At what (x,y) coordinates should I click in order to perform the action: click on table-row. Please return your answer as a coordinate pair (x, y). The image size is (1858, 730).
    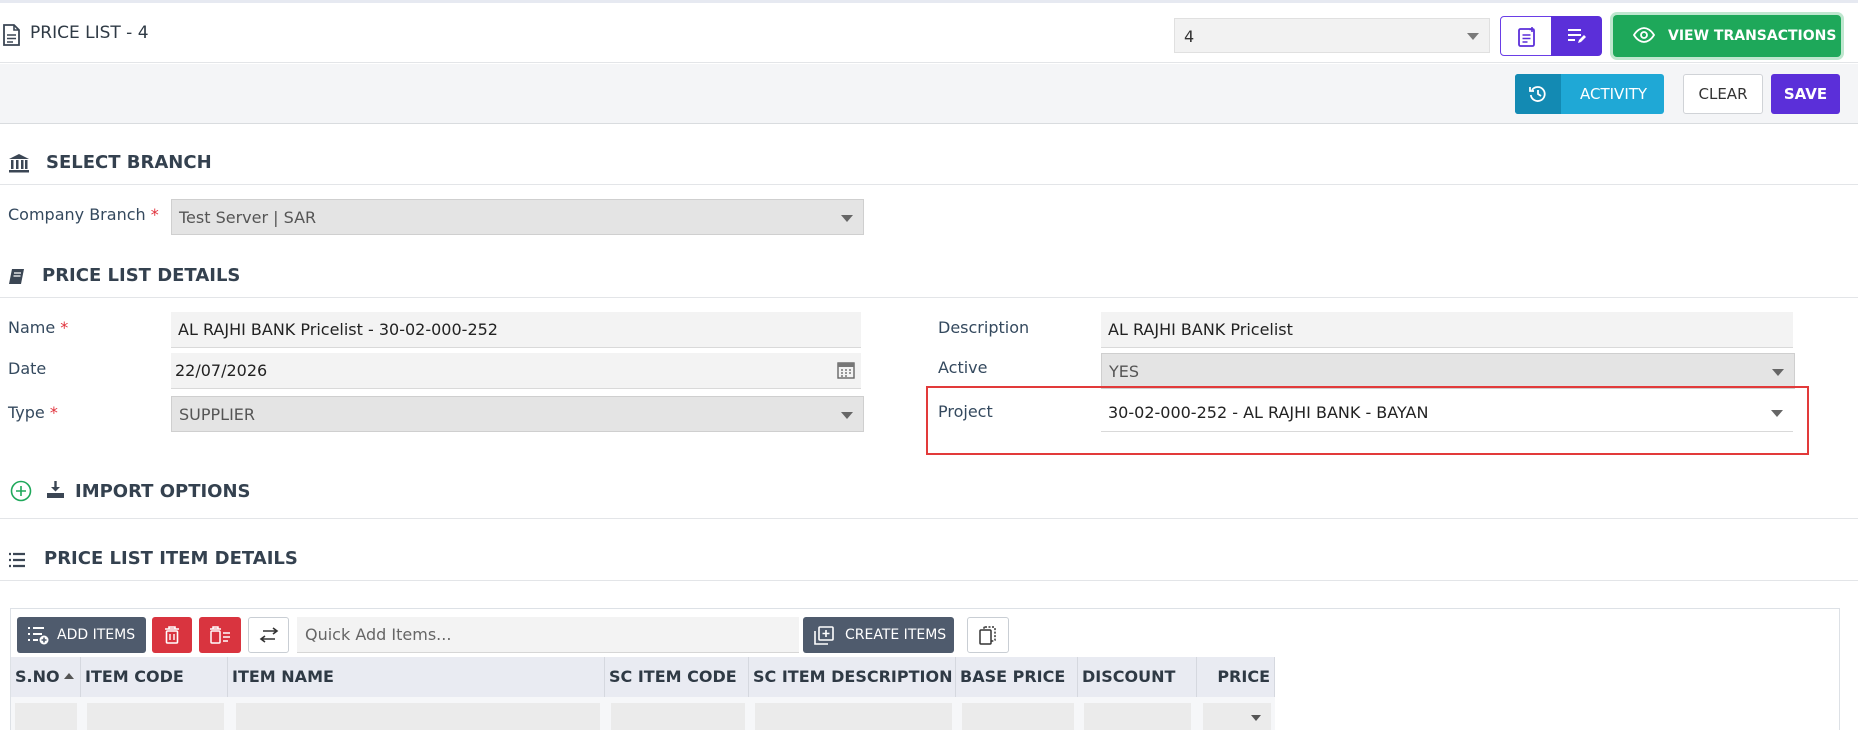
    Looking at the image, I should click on (643, 713).